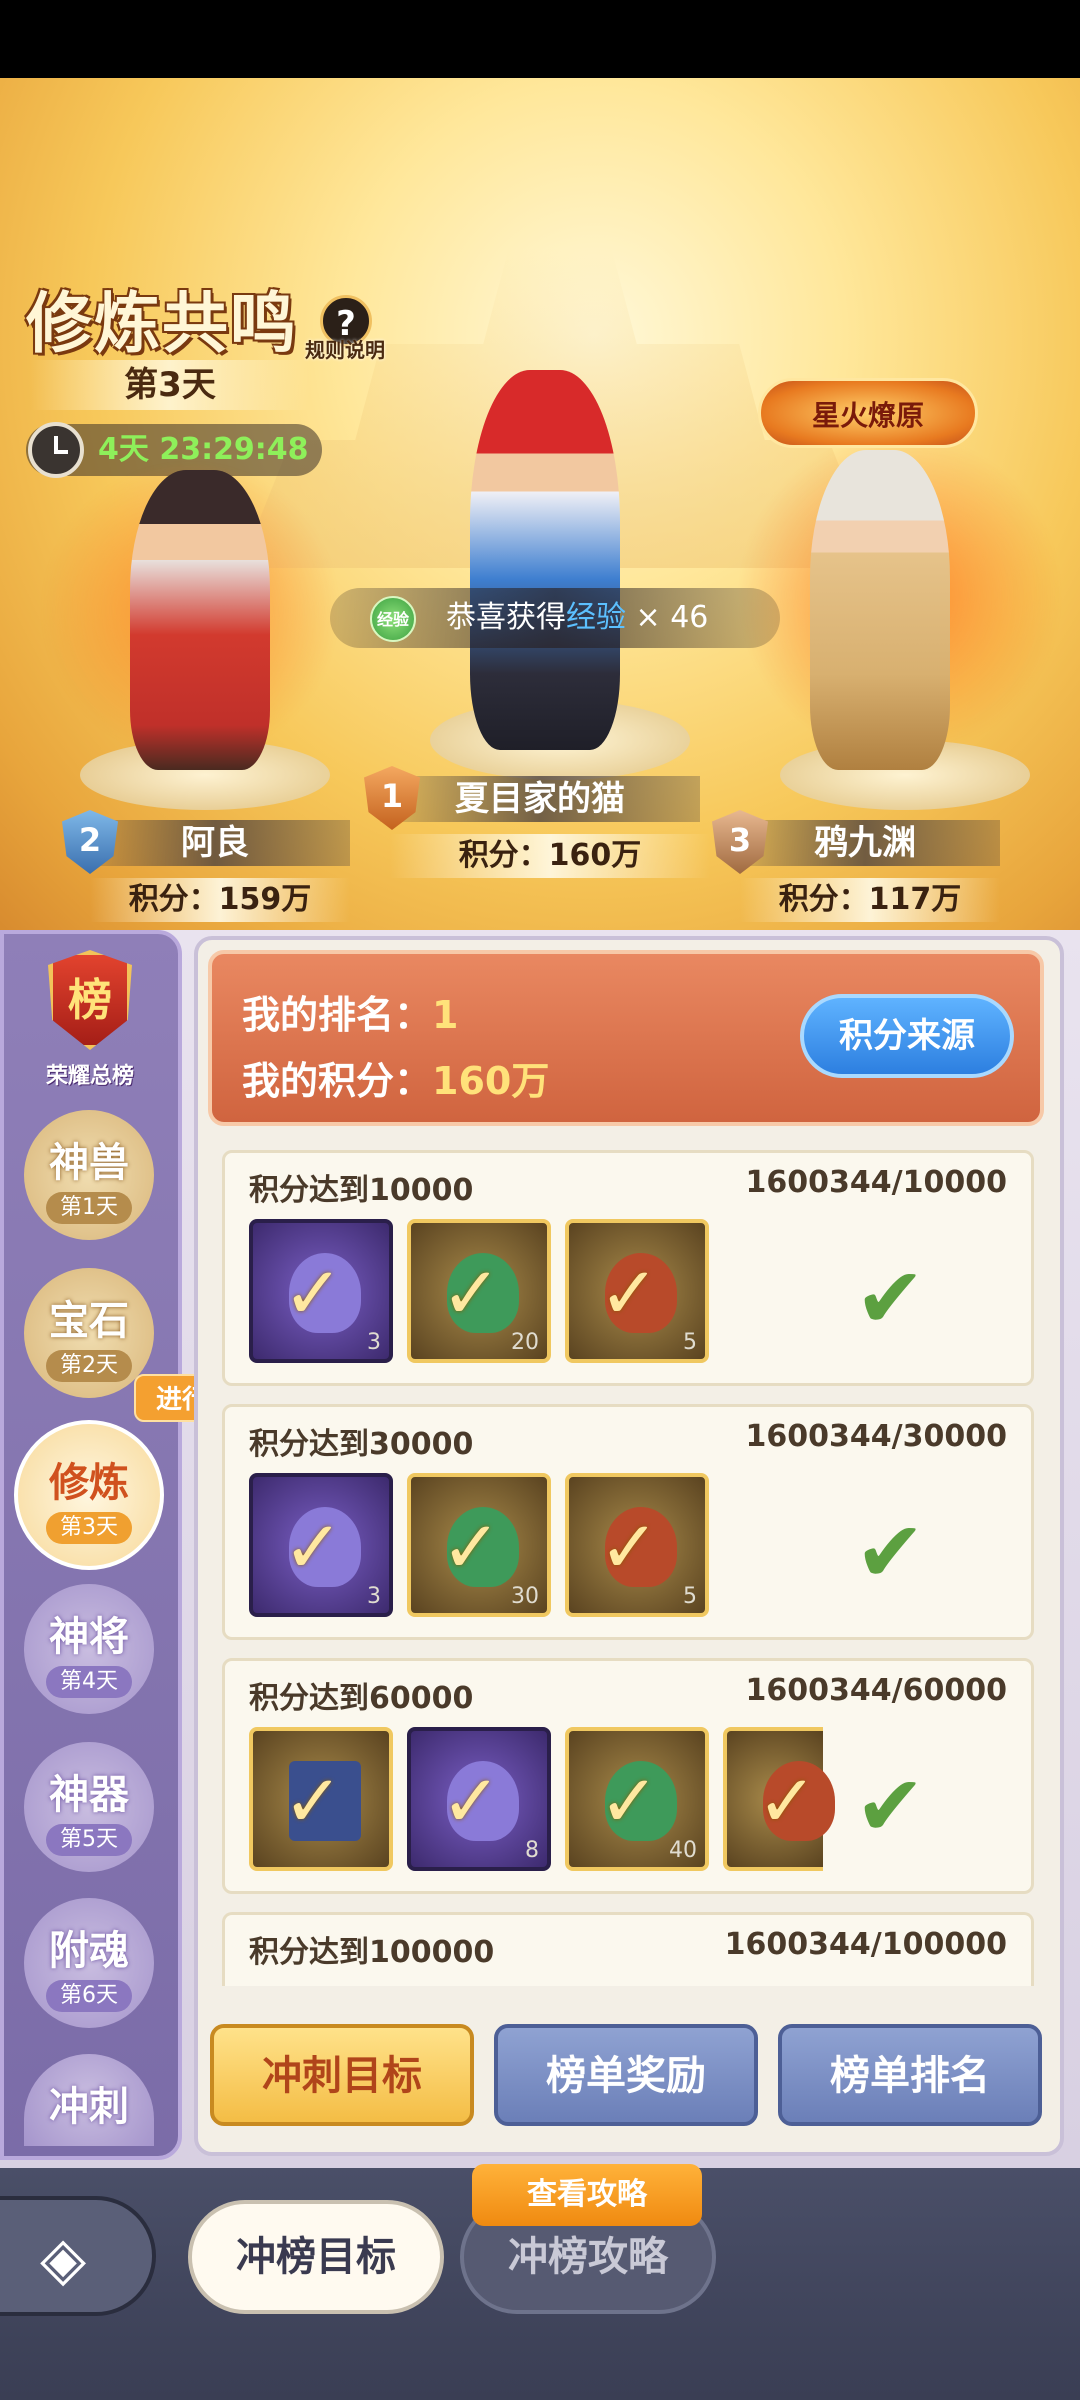 This screenshot has width=1080, height=2400. I want to click on rank3-score: 积分：117万, so click(870, 900).